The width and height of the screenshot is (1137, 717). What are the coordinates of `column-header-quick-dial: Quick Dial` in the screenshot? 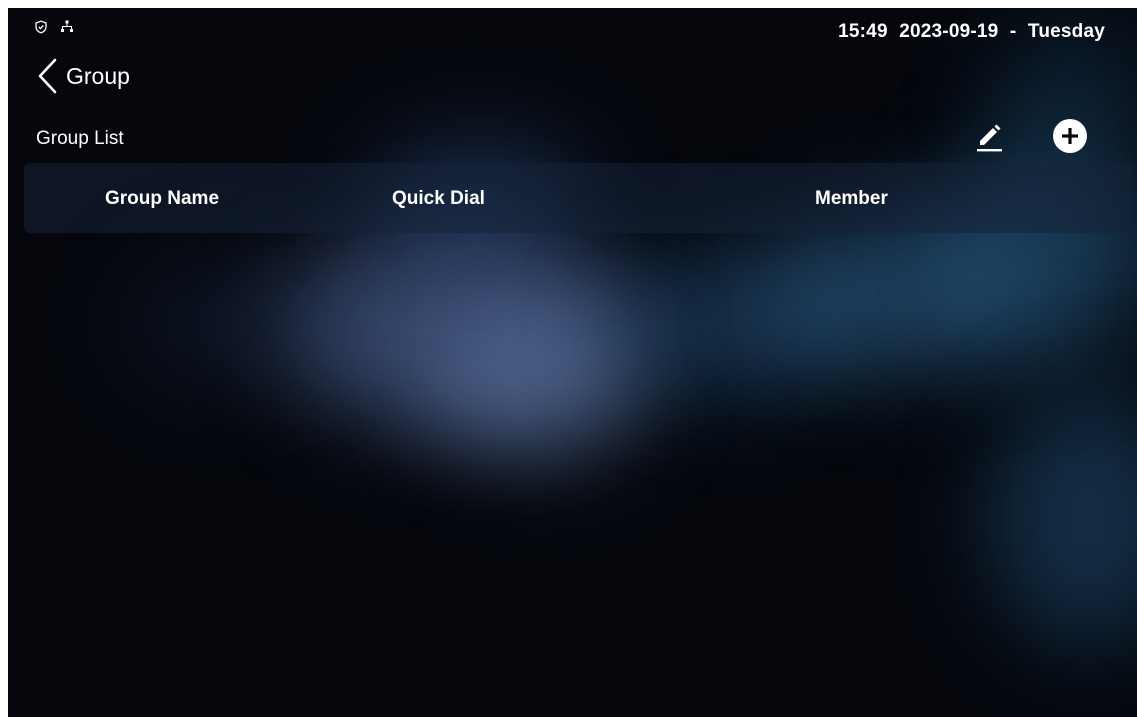 It's located at (438, 198).